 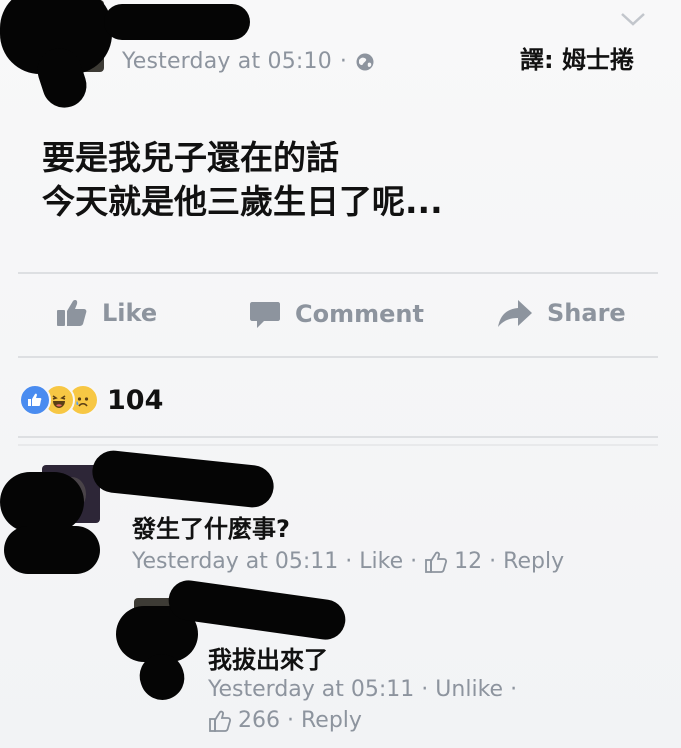 I want to click on reply-unlike-link: Unlike, so click(x=469, y=689).